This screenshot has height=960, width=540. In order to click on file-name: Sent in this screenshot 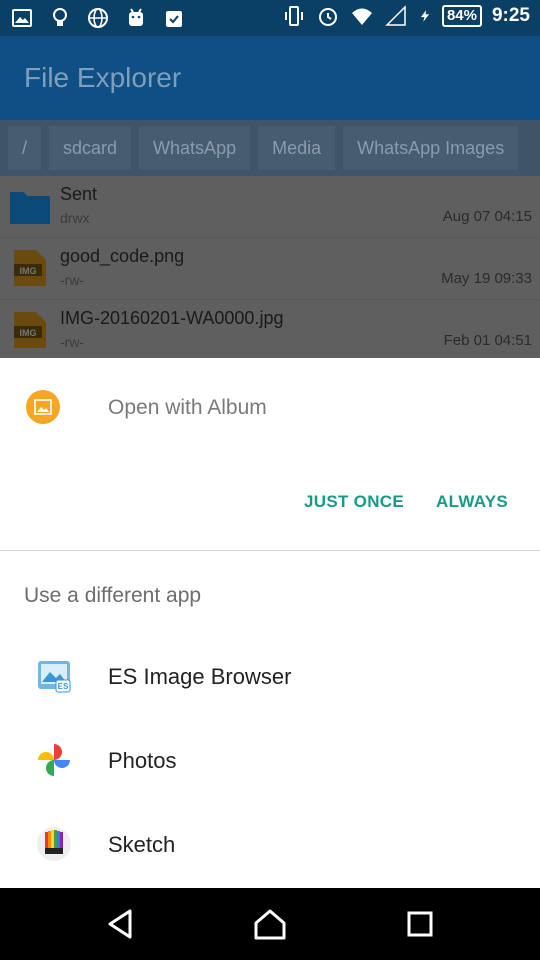, I will do `click(79, 194)`.